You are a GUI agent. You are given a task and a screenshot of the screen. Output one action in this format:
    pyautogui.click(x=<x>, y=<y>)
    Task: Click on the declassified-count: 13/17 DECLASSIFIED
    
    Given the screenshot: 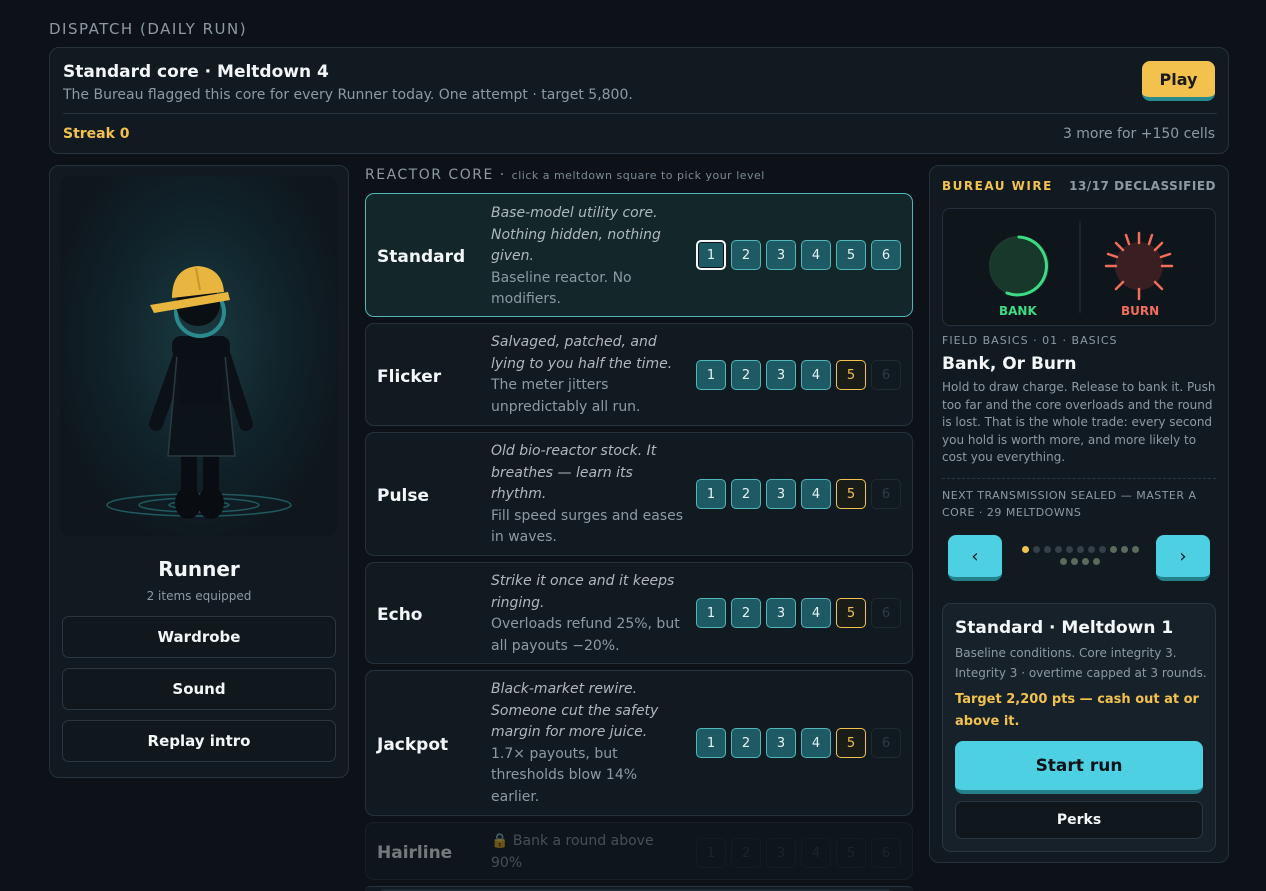 What is the action you would take?
    pyautogui.click(x=1142, y=186)
    